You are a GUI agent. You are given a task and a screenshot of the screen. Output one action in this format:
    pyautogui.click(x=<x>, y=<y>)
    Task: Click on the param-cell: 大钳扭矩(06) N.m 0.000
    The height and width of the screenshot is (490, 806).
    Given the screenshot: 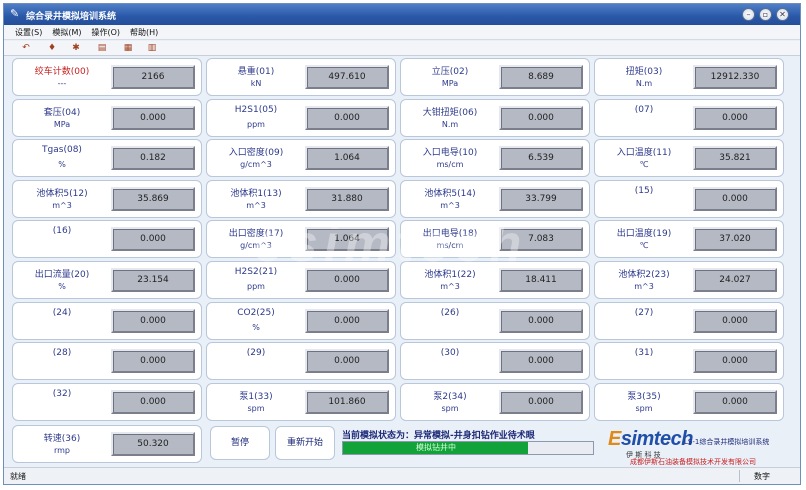 What is the action you would take?
    pyautogui.click(x=495, y=118)
    